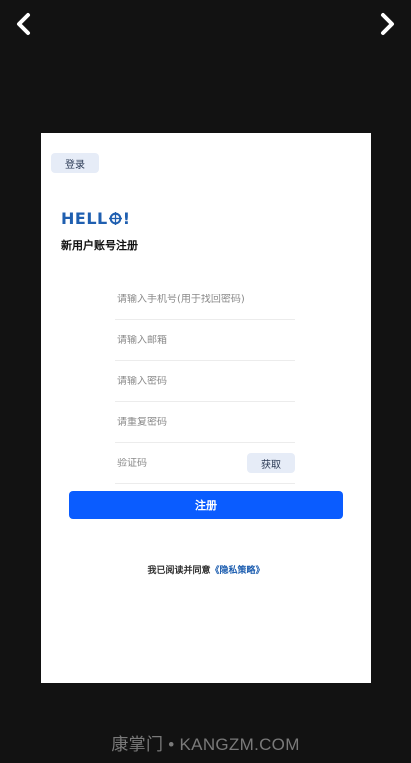 This screenshot has height=763, width=411. What do you see at coordinates (126, 218) in the screenshot?
I see `logo-text-part2: !` at bounding box center [126, 218].